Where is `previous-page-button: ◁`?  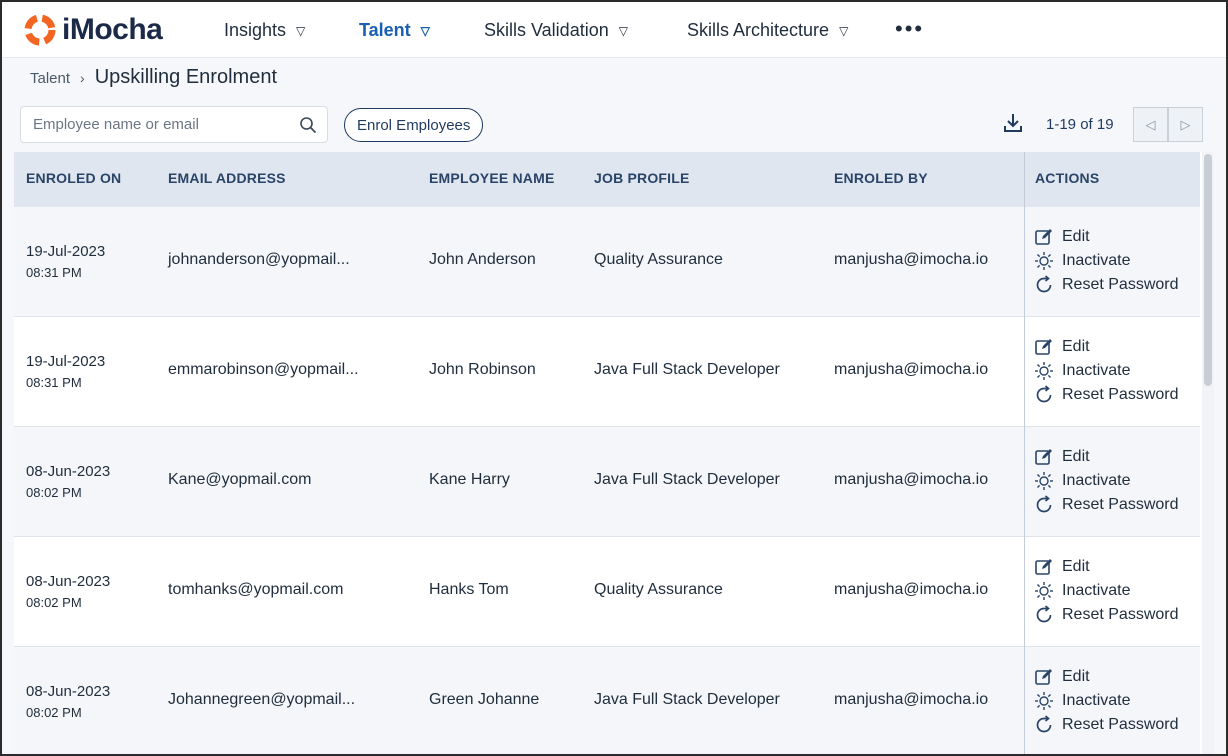 previous-page-button: ◁ is located at coordinates (1150, 124).